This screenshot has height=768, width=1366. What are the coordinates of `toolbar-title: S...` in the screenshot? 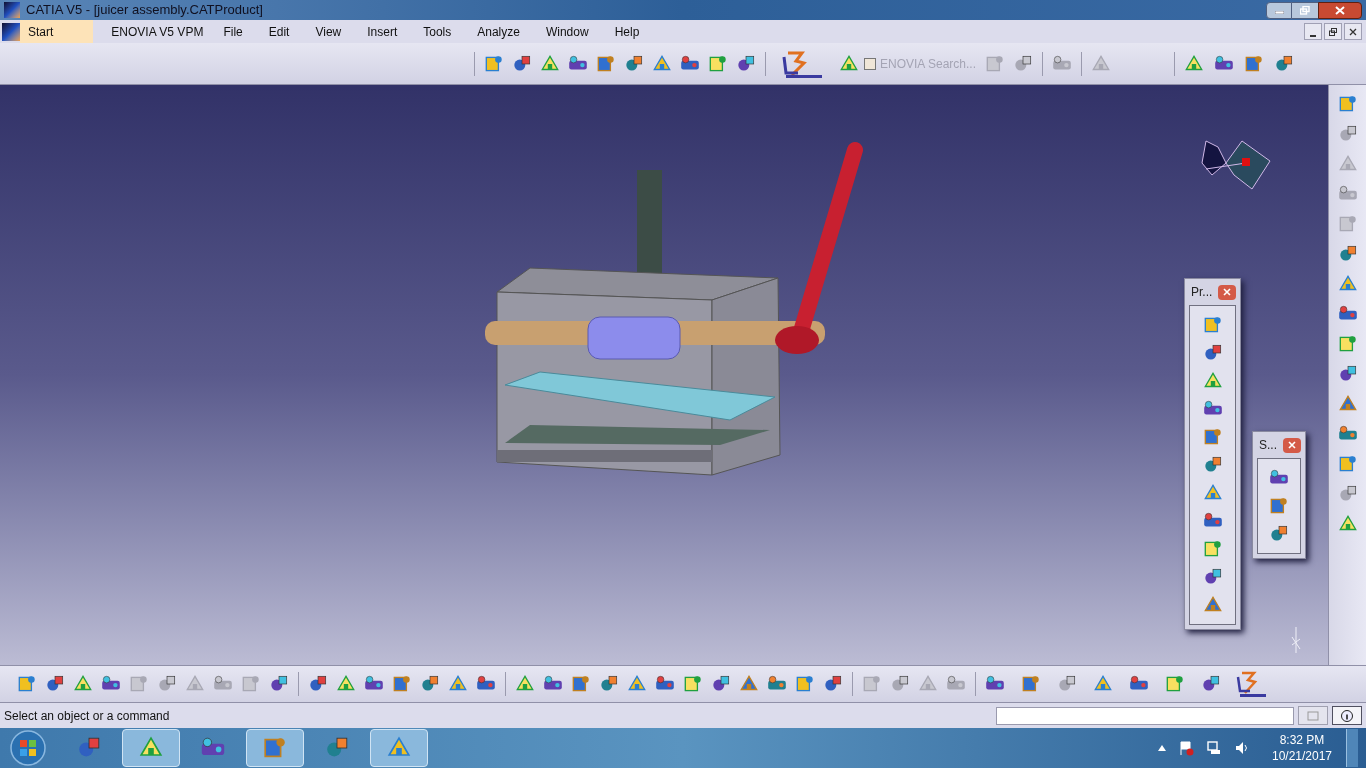 It's located at (1268, 445).